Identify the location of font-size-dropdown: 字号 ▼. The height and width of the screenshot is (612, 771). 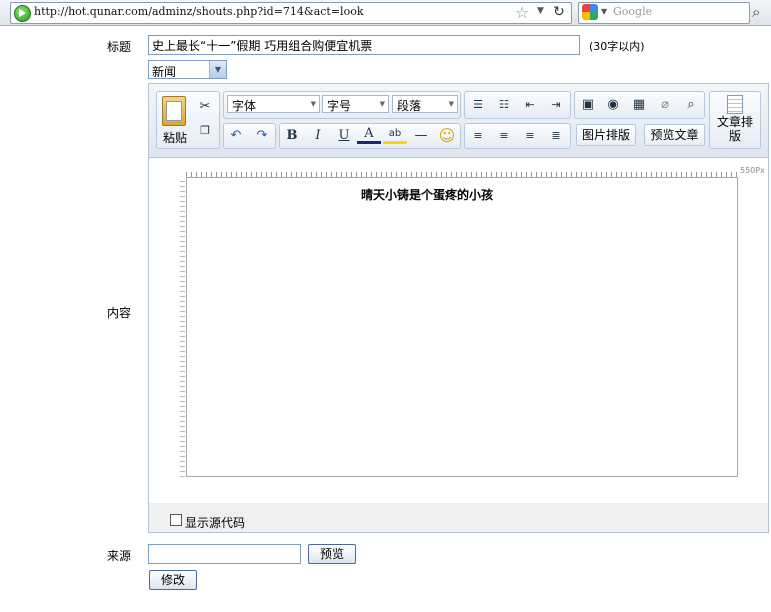
(355, 104).